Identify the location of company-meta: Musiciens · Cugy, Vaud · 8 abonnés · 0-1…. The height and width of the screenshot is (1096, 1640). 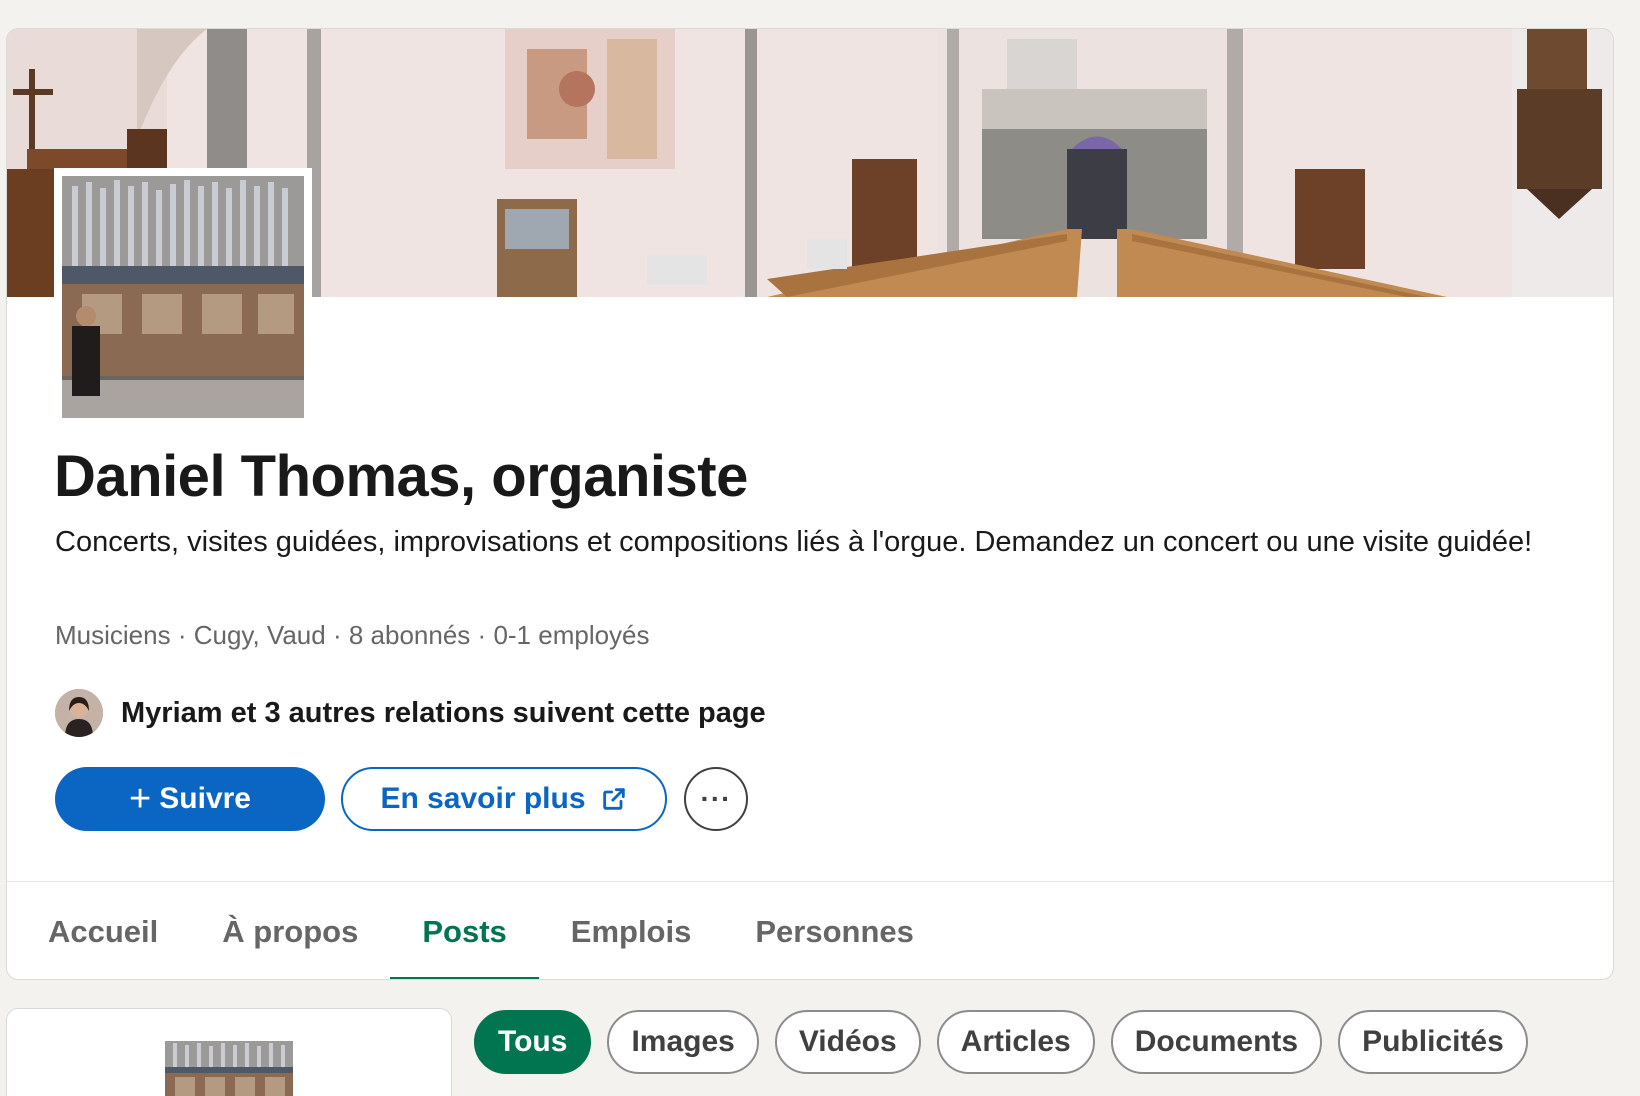
(352, 635).